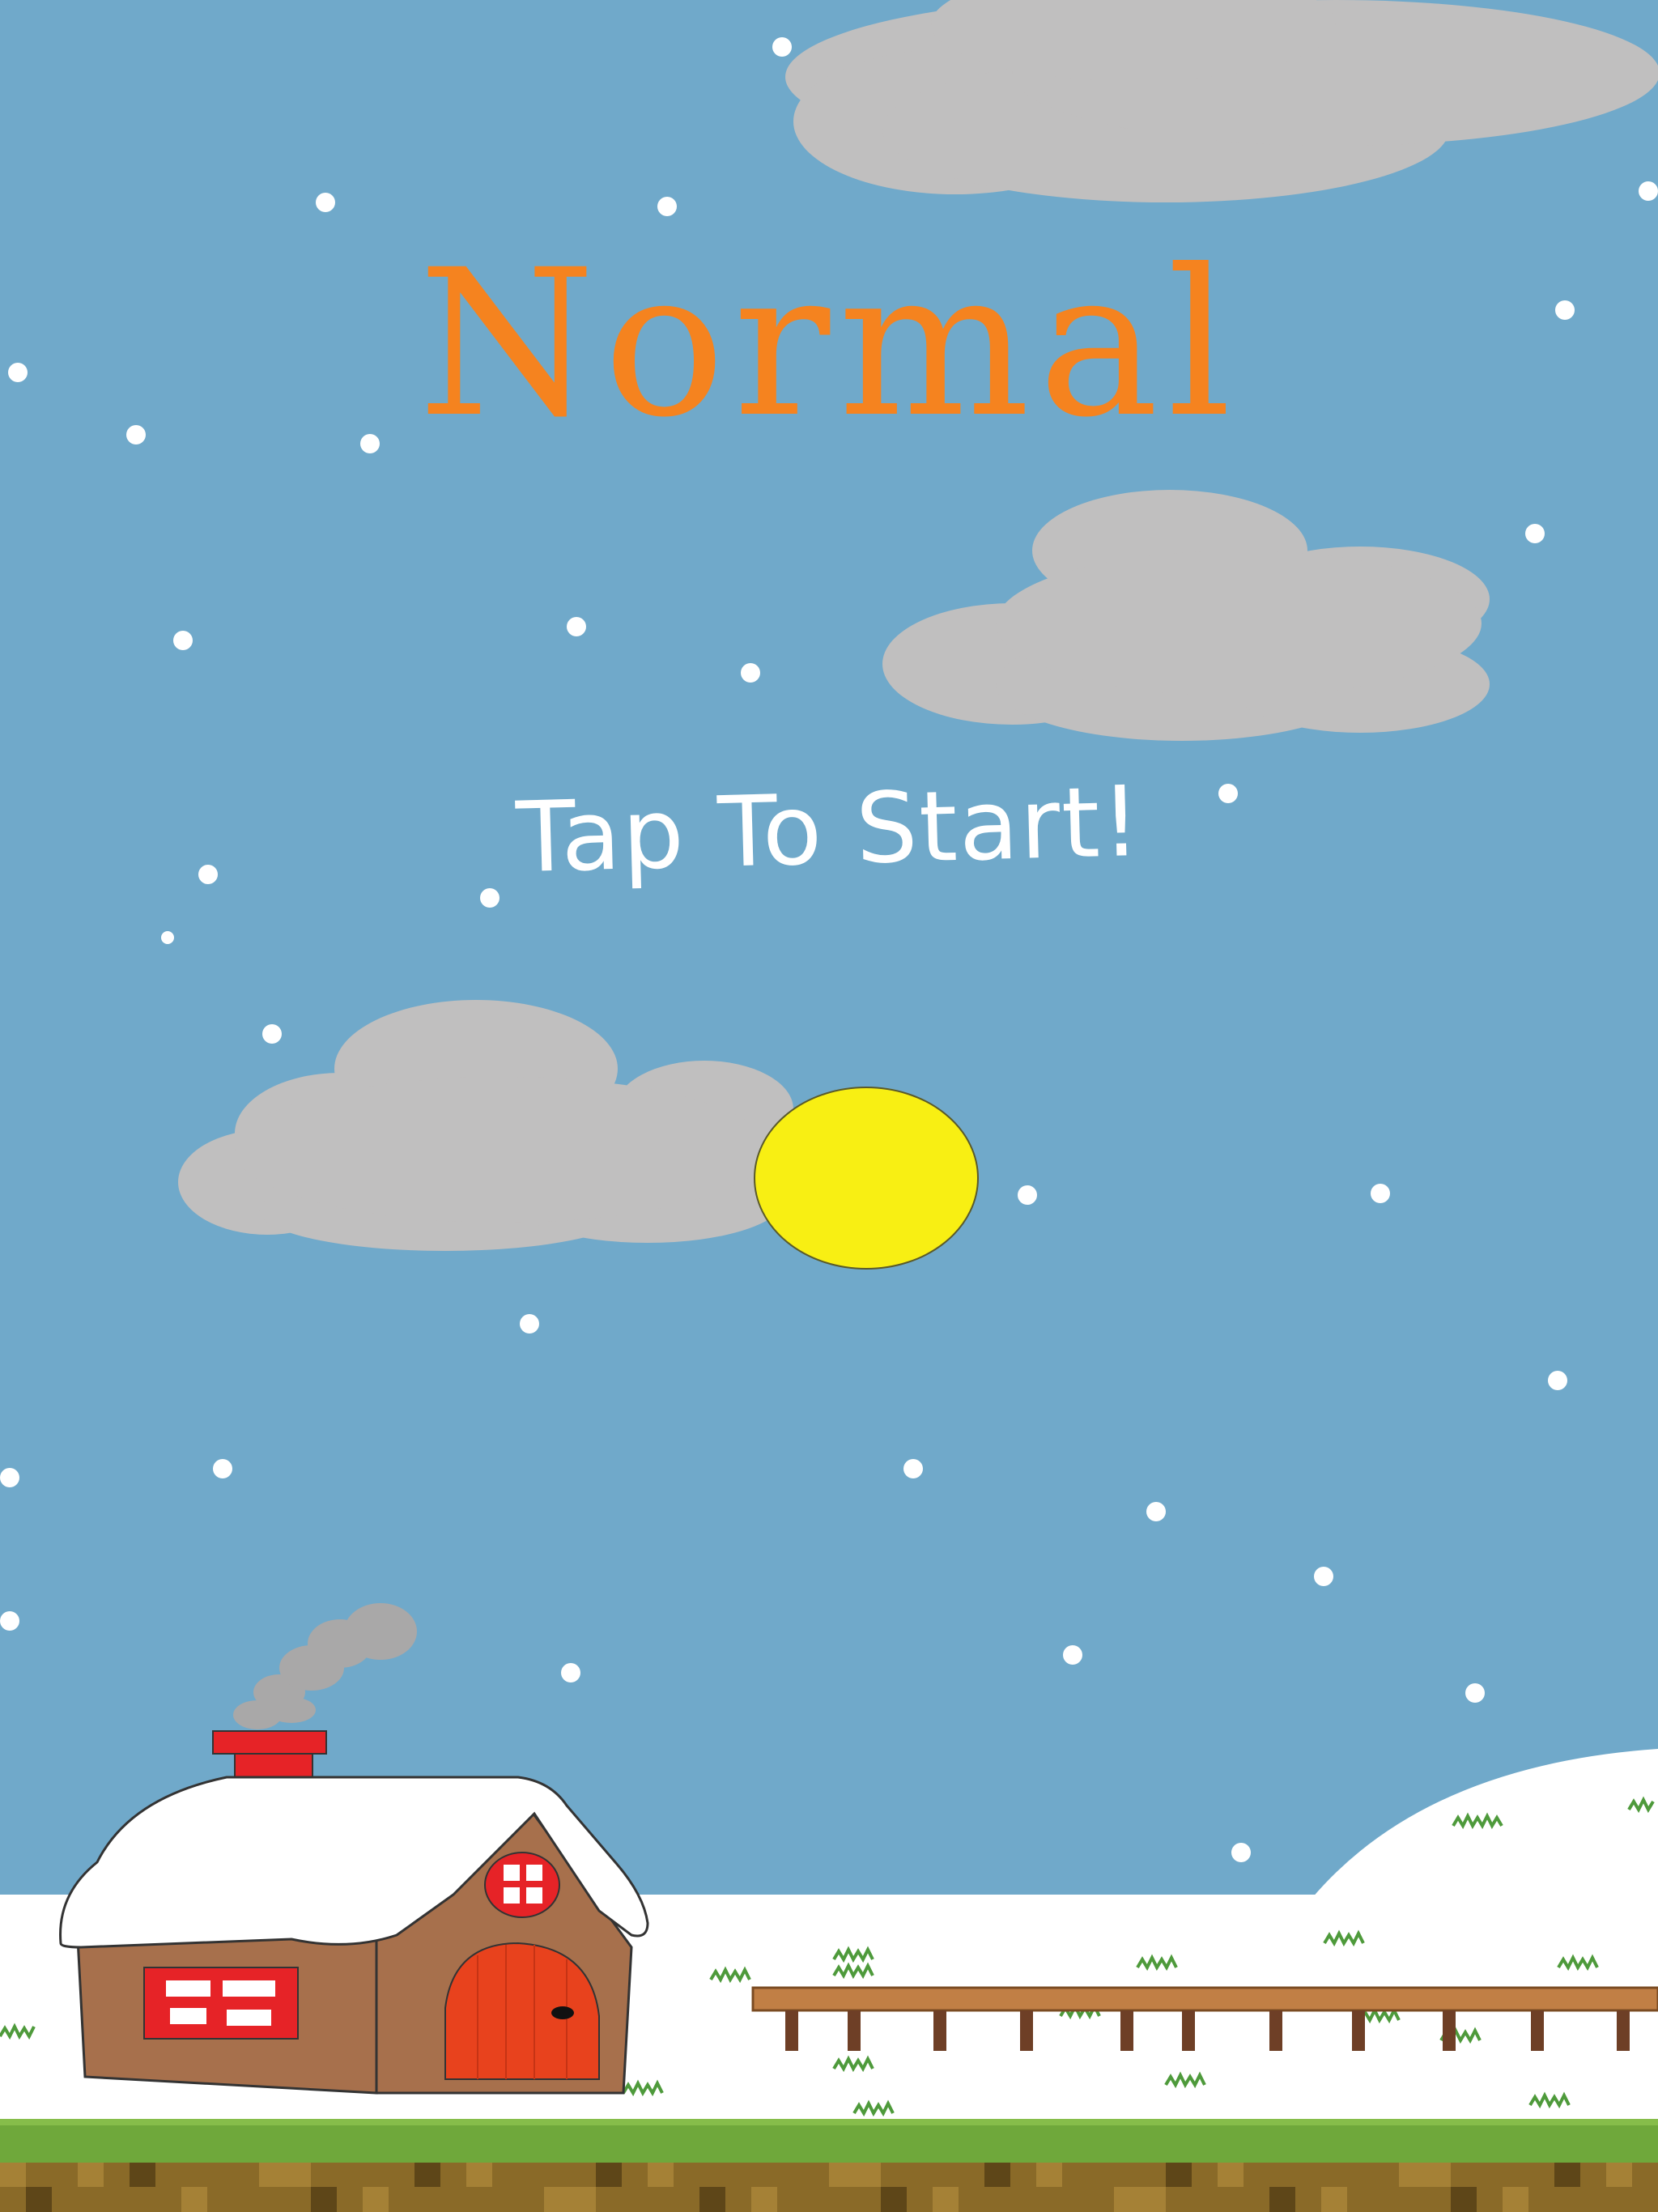 The height and width of the screenshot is (2212, 1658). What do you see at coordinates (866, 1179) in the screenshot?
I see `sun` at bounding box center [866, 1179].